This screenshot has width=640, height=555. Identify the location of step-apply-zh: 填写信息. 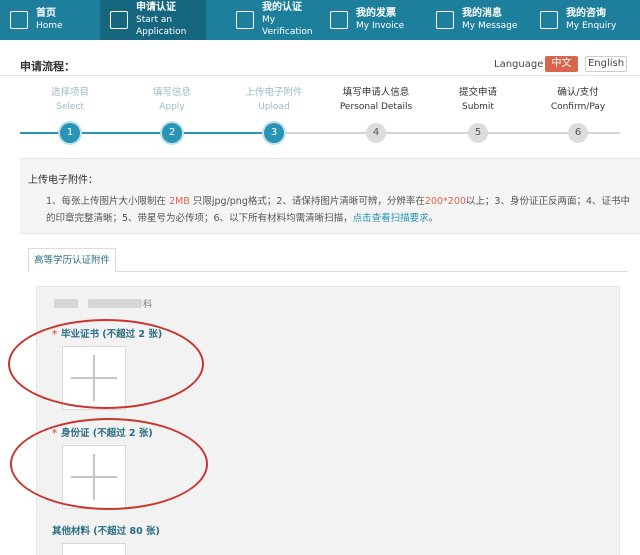
(171, 92).